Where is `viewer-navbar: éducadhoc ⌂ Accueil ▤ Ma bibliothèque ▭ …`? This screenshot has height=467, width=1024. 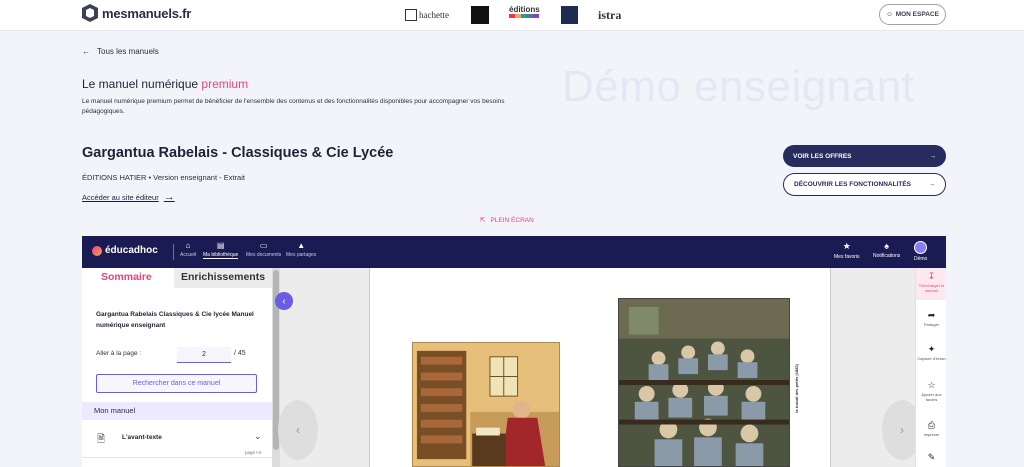
viewer-navbar: éducadhoc ⌂ Accueil ▤ Ma bibliothèque ▭ … is located at coordinates (514, 252).